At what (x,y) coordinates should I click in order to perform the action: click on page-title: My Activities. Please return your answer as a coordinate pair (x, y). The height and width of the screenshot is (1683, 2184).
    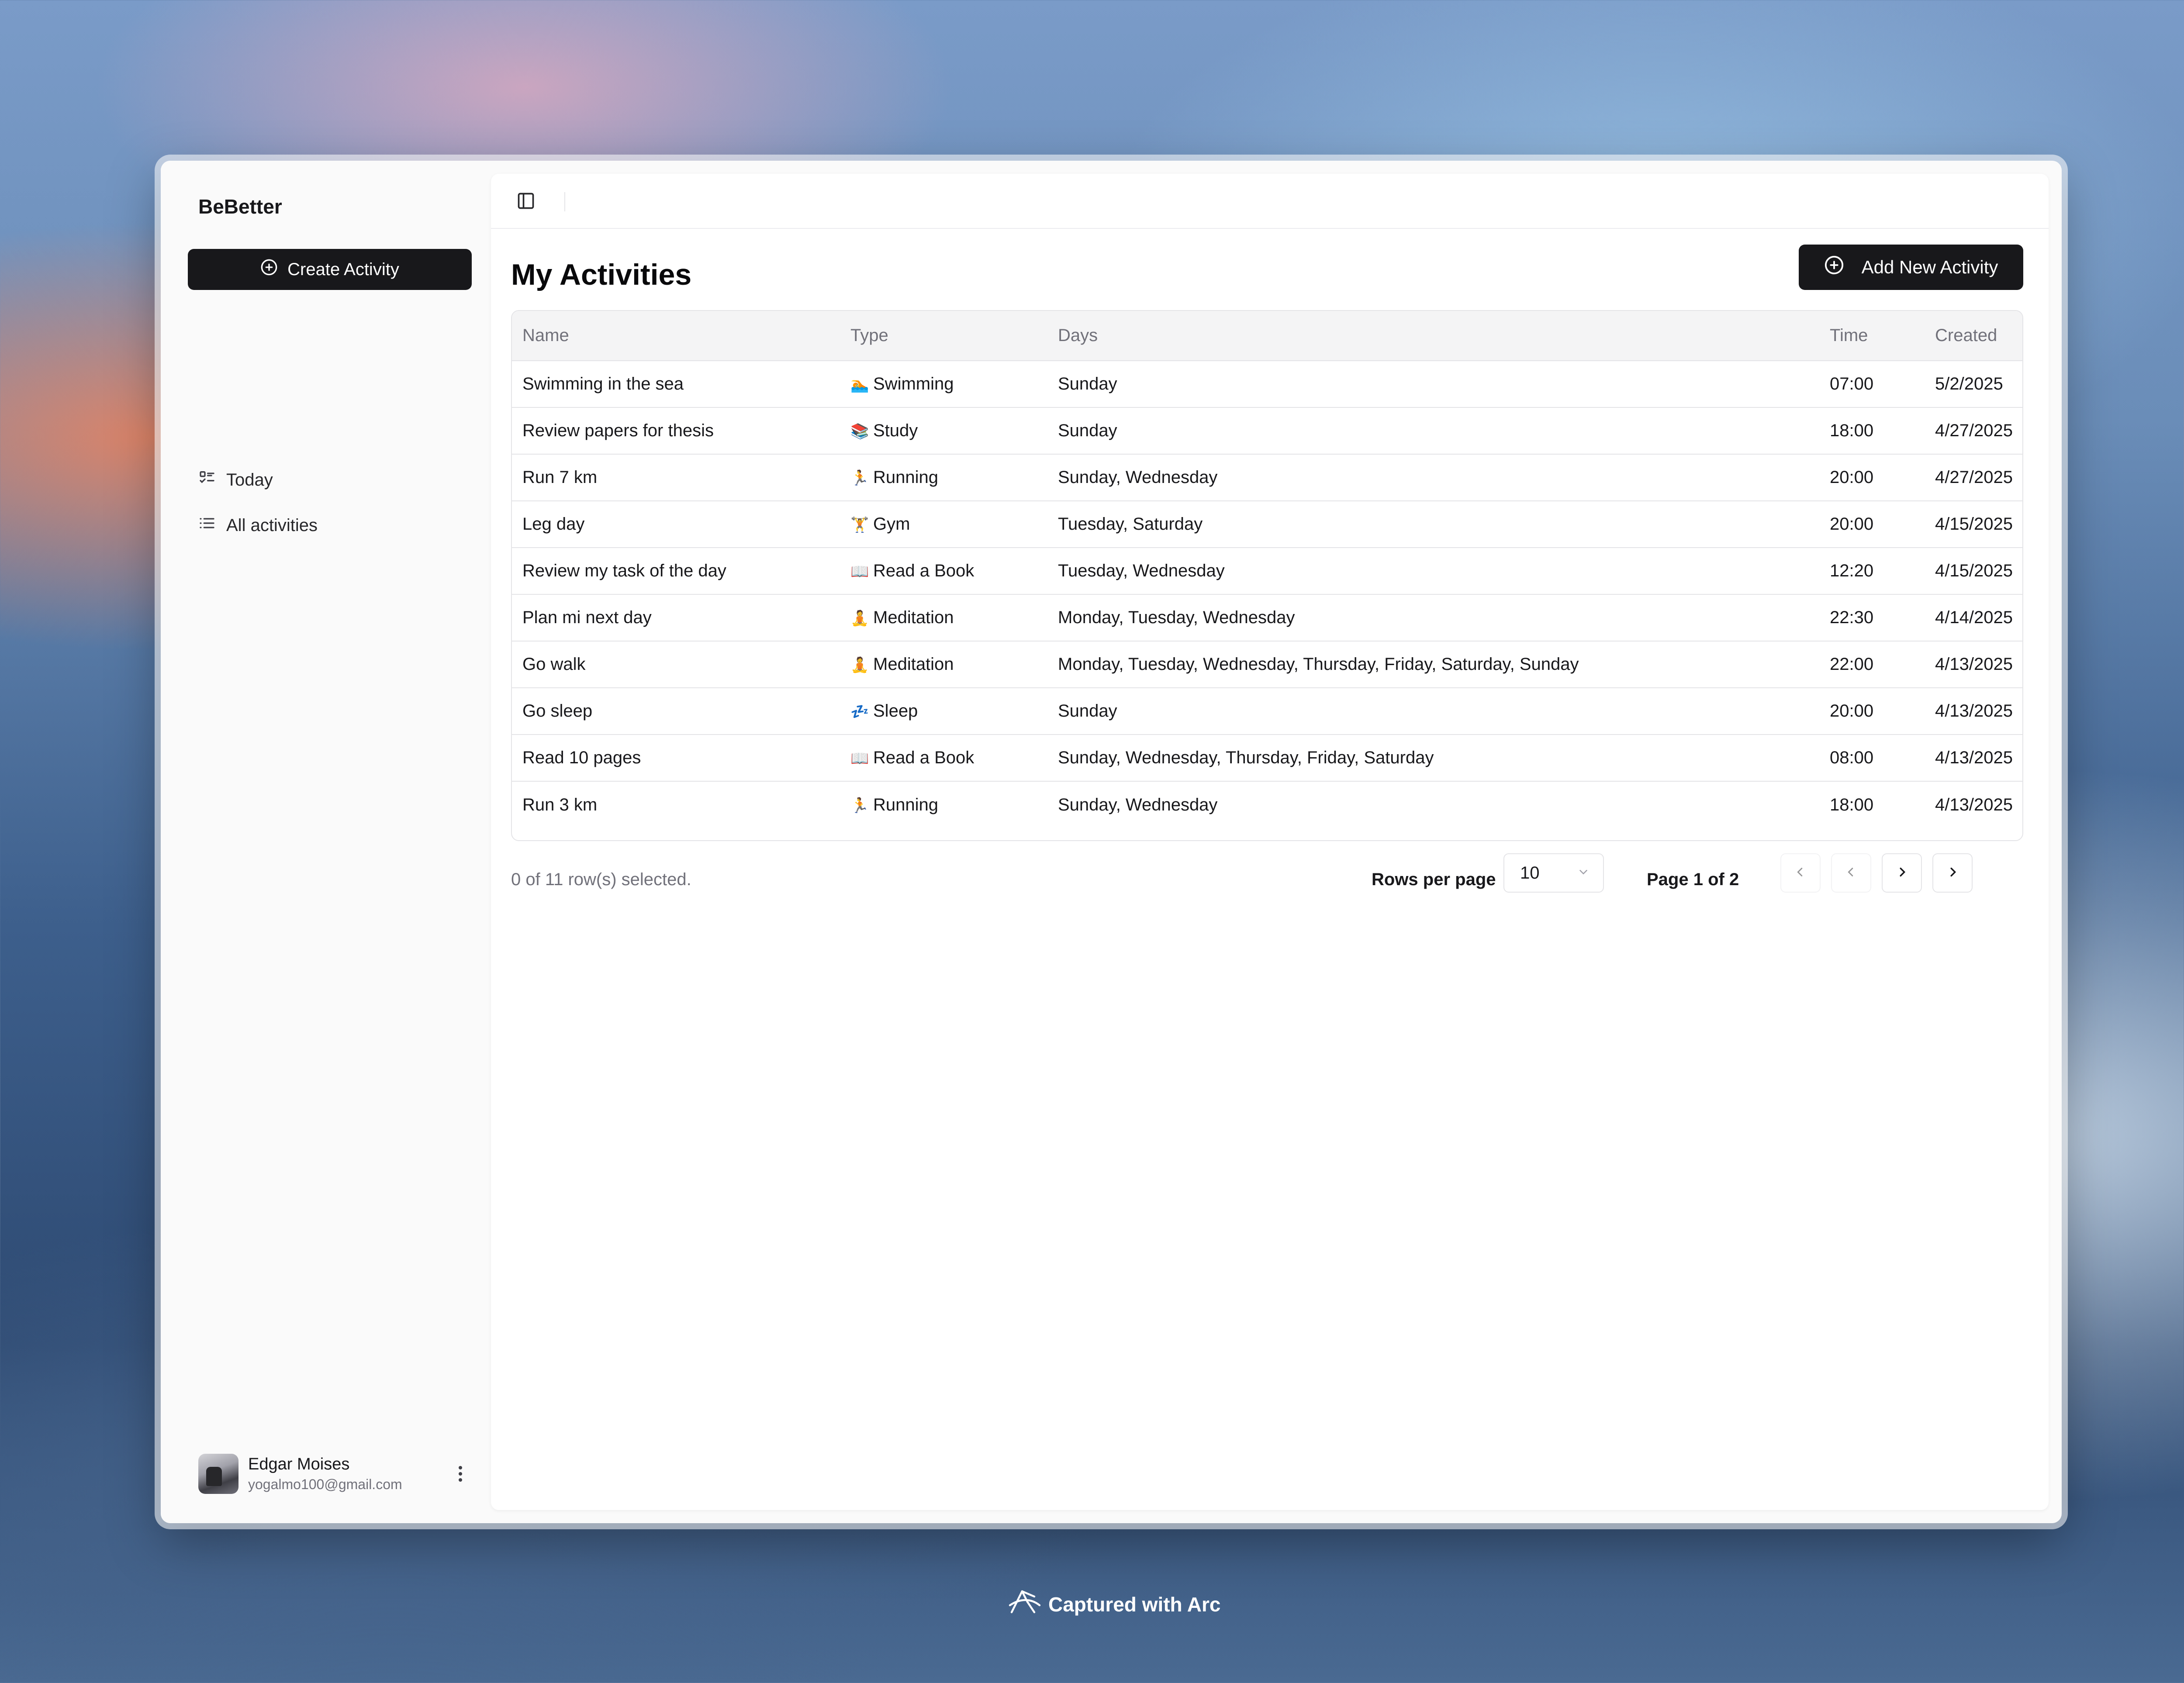
    Looking at the image, I should click on (601, 274).